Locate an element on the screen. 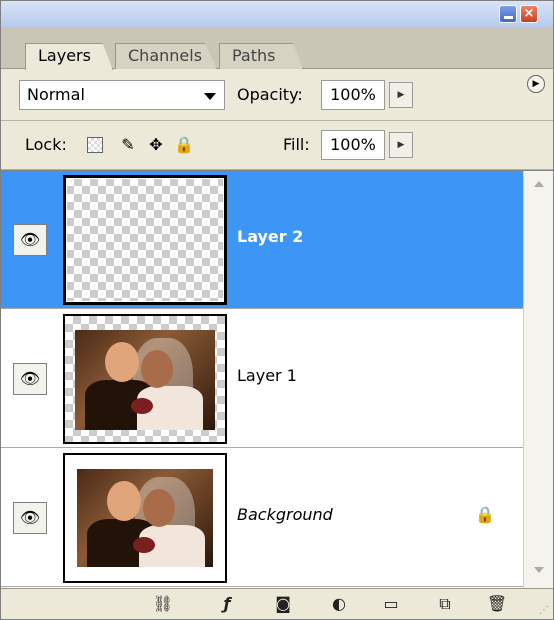 This screenshot has height=620, width=554. layer-name: Layer 1 is located at coordinates (267, 375).